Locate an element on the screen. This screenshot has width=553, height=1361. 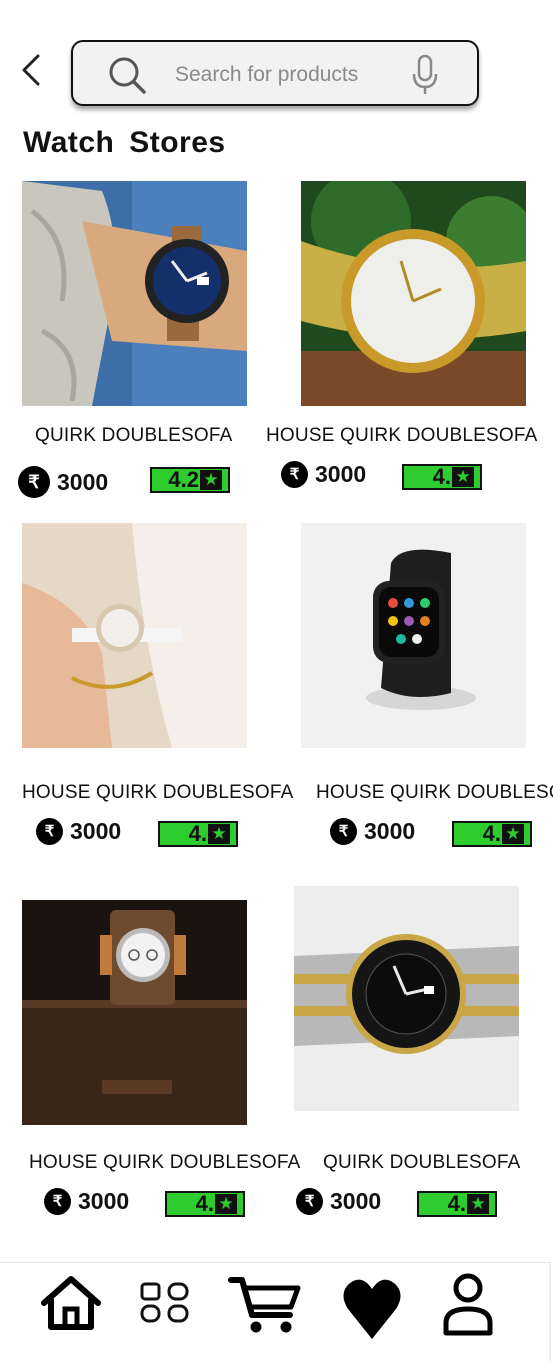
profile-icon is located at coordinates (468, 1304).